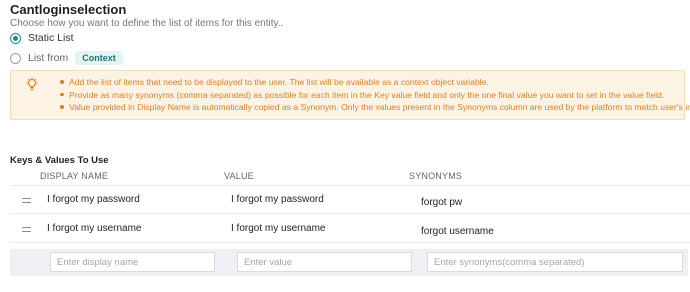 The width and height of the screenshot is (690, 292). Describe the element at coordinates (132, 262) in the screenshot. I see `display-name-input` at that location.